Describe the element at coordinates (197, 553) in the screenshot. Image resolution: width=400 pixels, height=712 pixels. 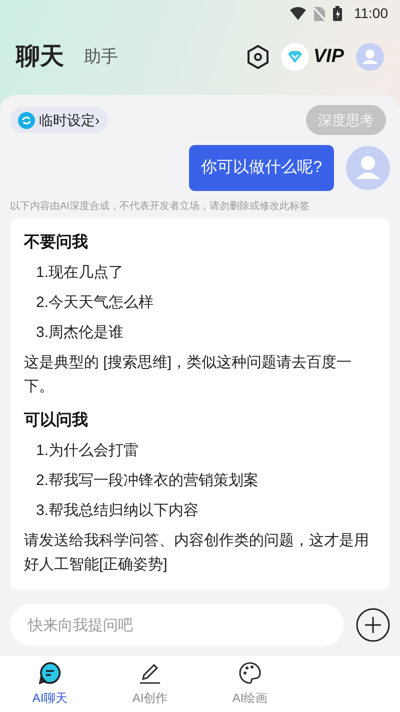
I see `answer-paragraph: 请发送给我科学问答、内容创作类的问题，这才是用好人工智能[正确姿势]` at that location.